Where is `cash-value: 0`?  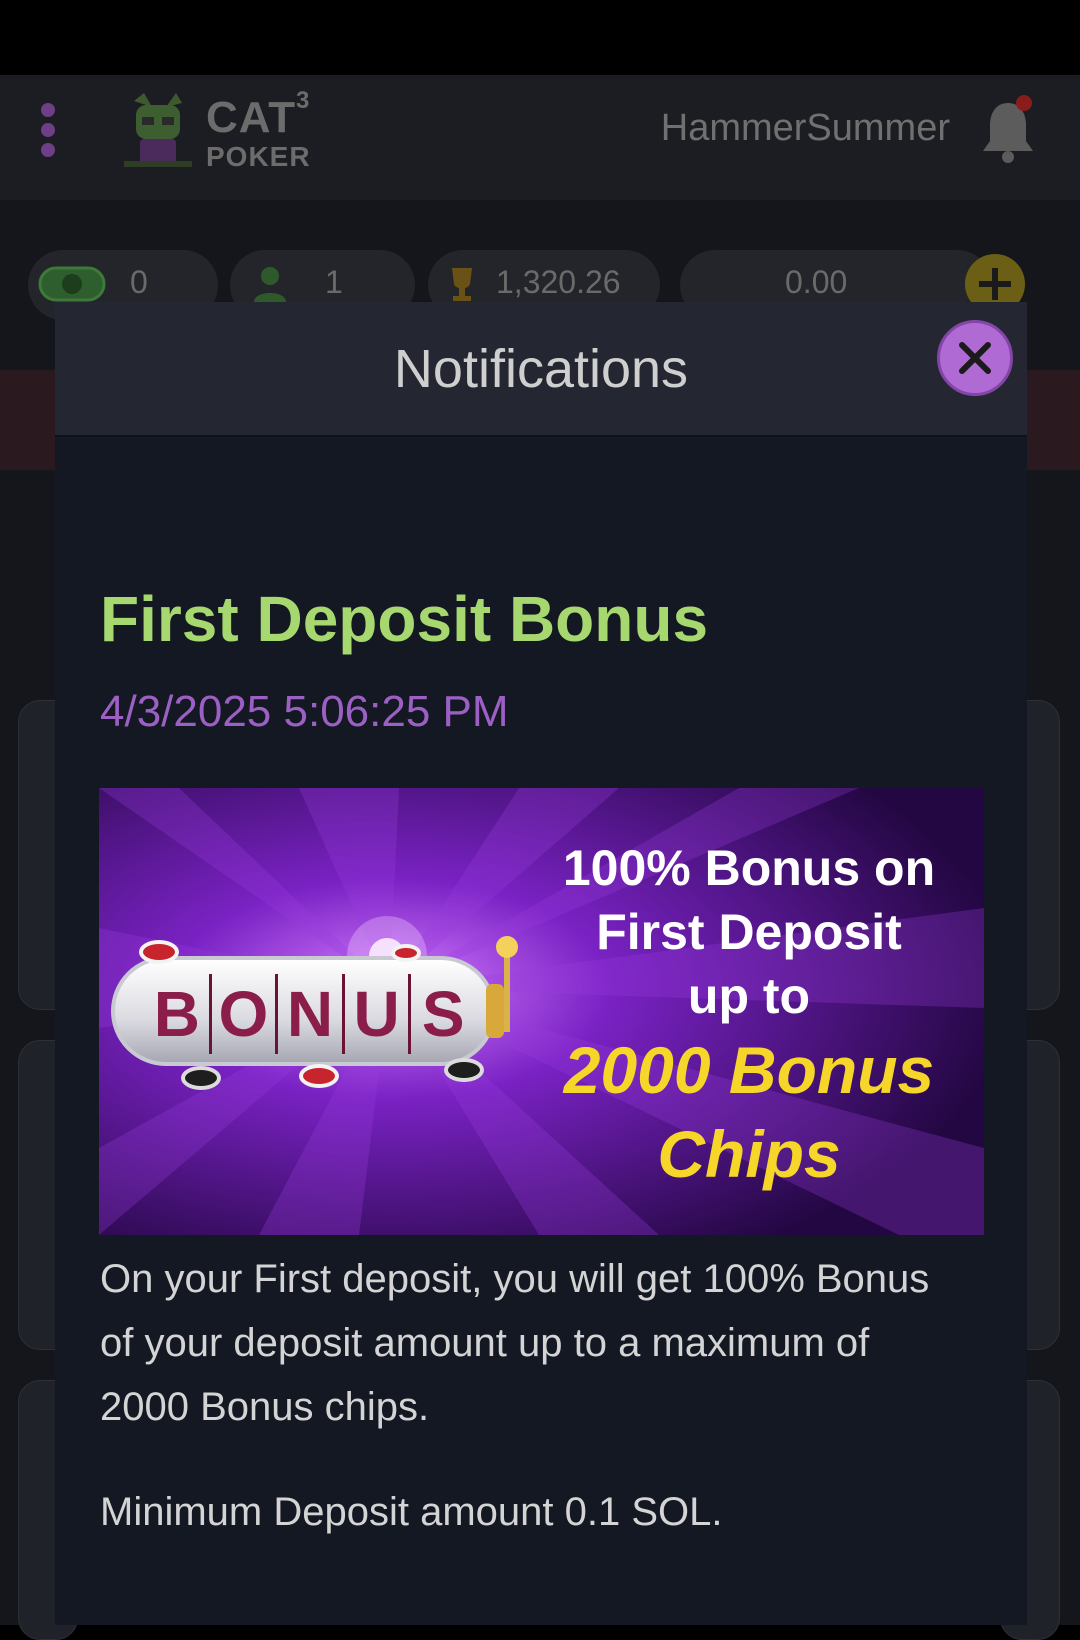 cash-value: 0 is located at coordinates (139, 282).